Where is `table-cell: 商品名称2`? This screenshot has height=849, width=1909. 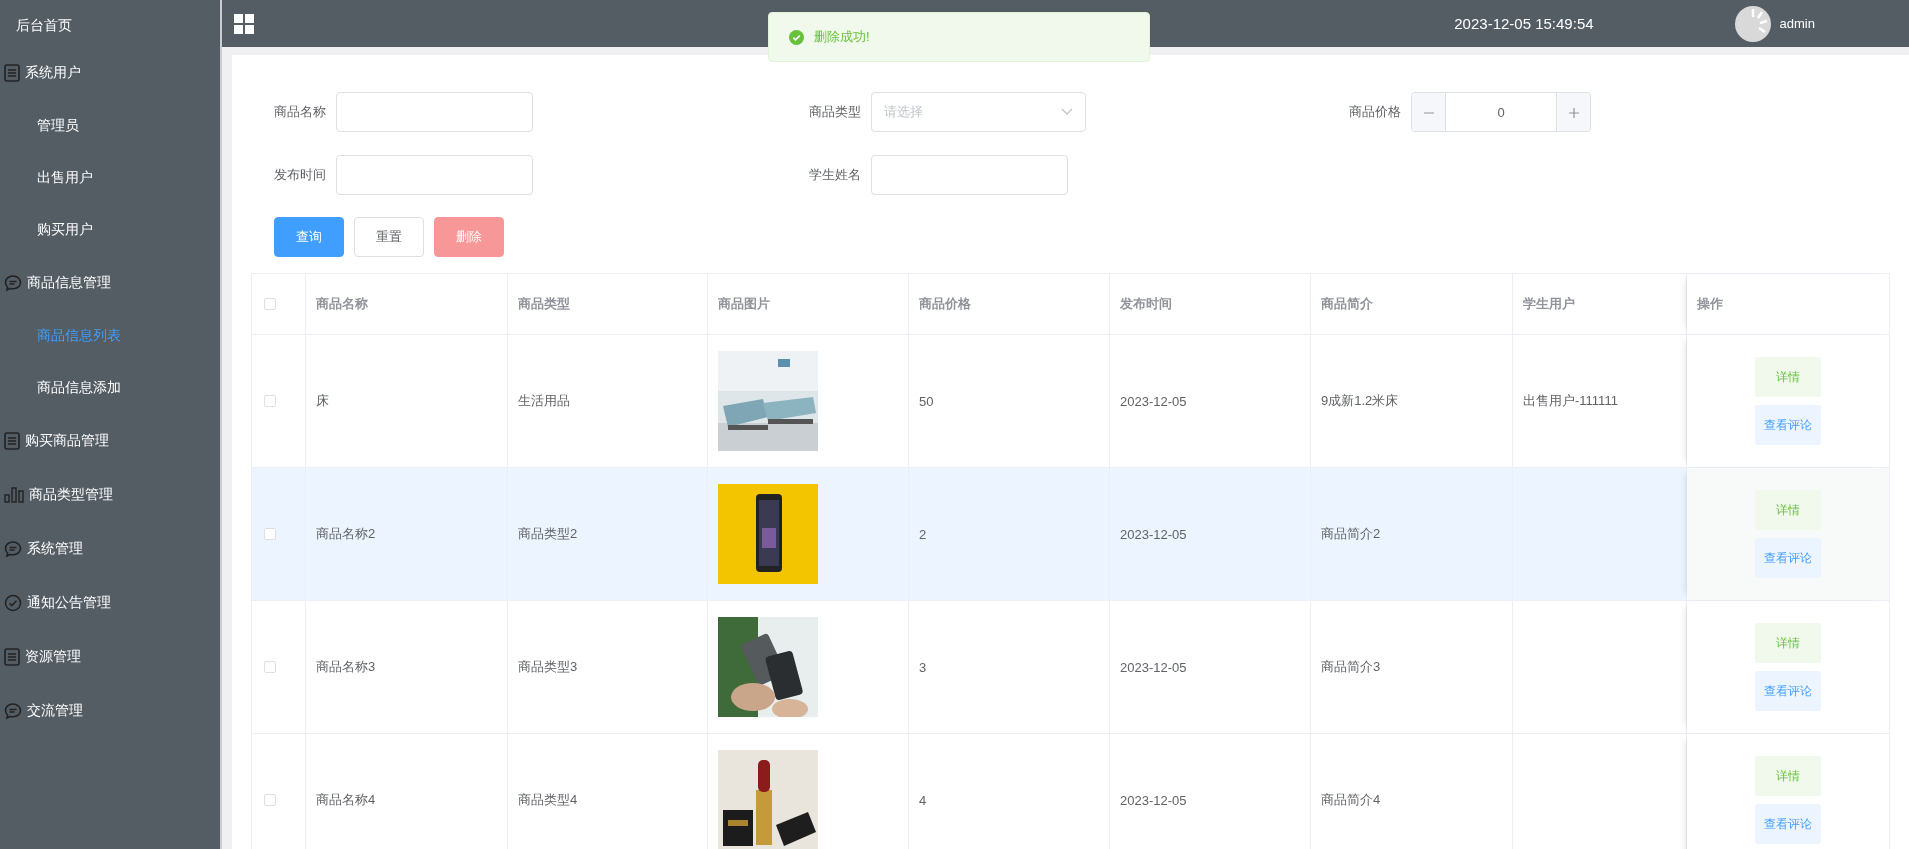
table-cell: 商品名称2 is located at coordinates (346, 534).